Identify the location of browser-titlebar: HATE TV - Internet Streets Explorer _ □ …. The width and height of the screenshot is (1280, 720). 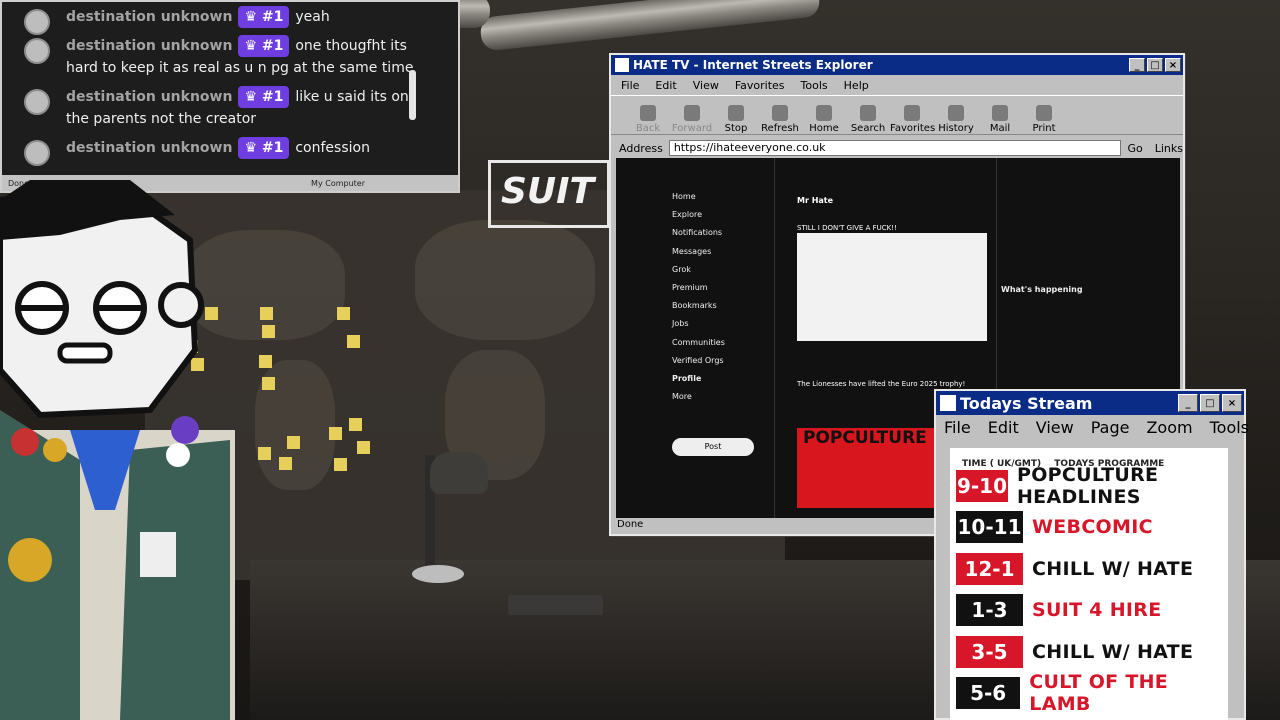
(897, 65).